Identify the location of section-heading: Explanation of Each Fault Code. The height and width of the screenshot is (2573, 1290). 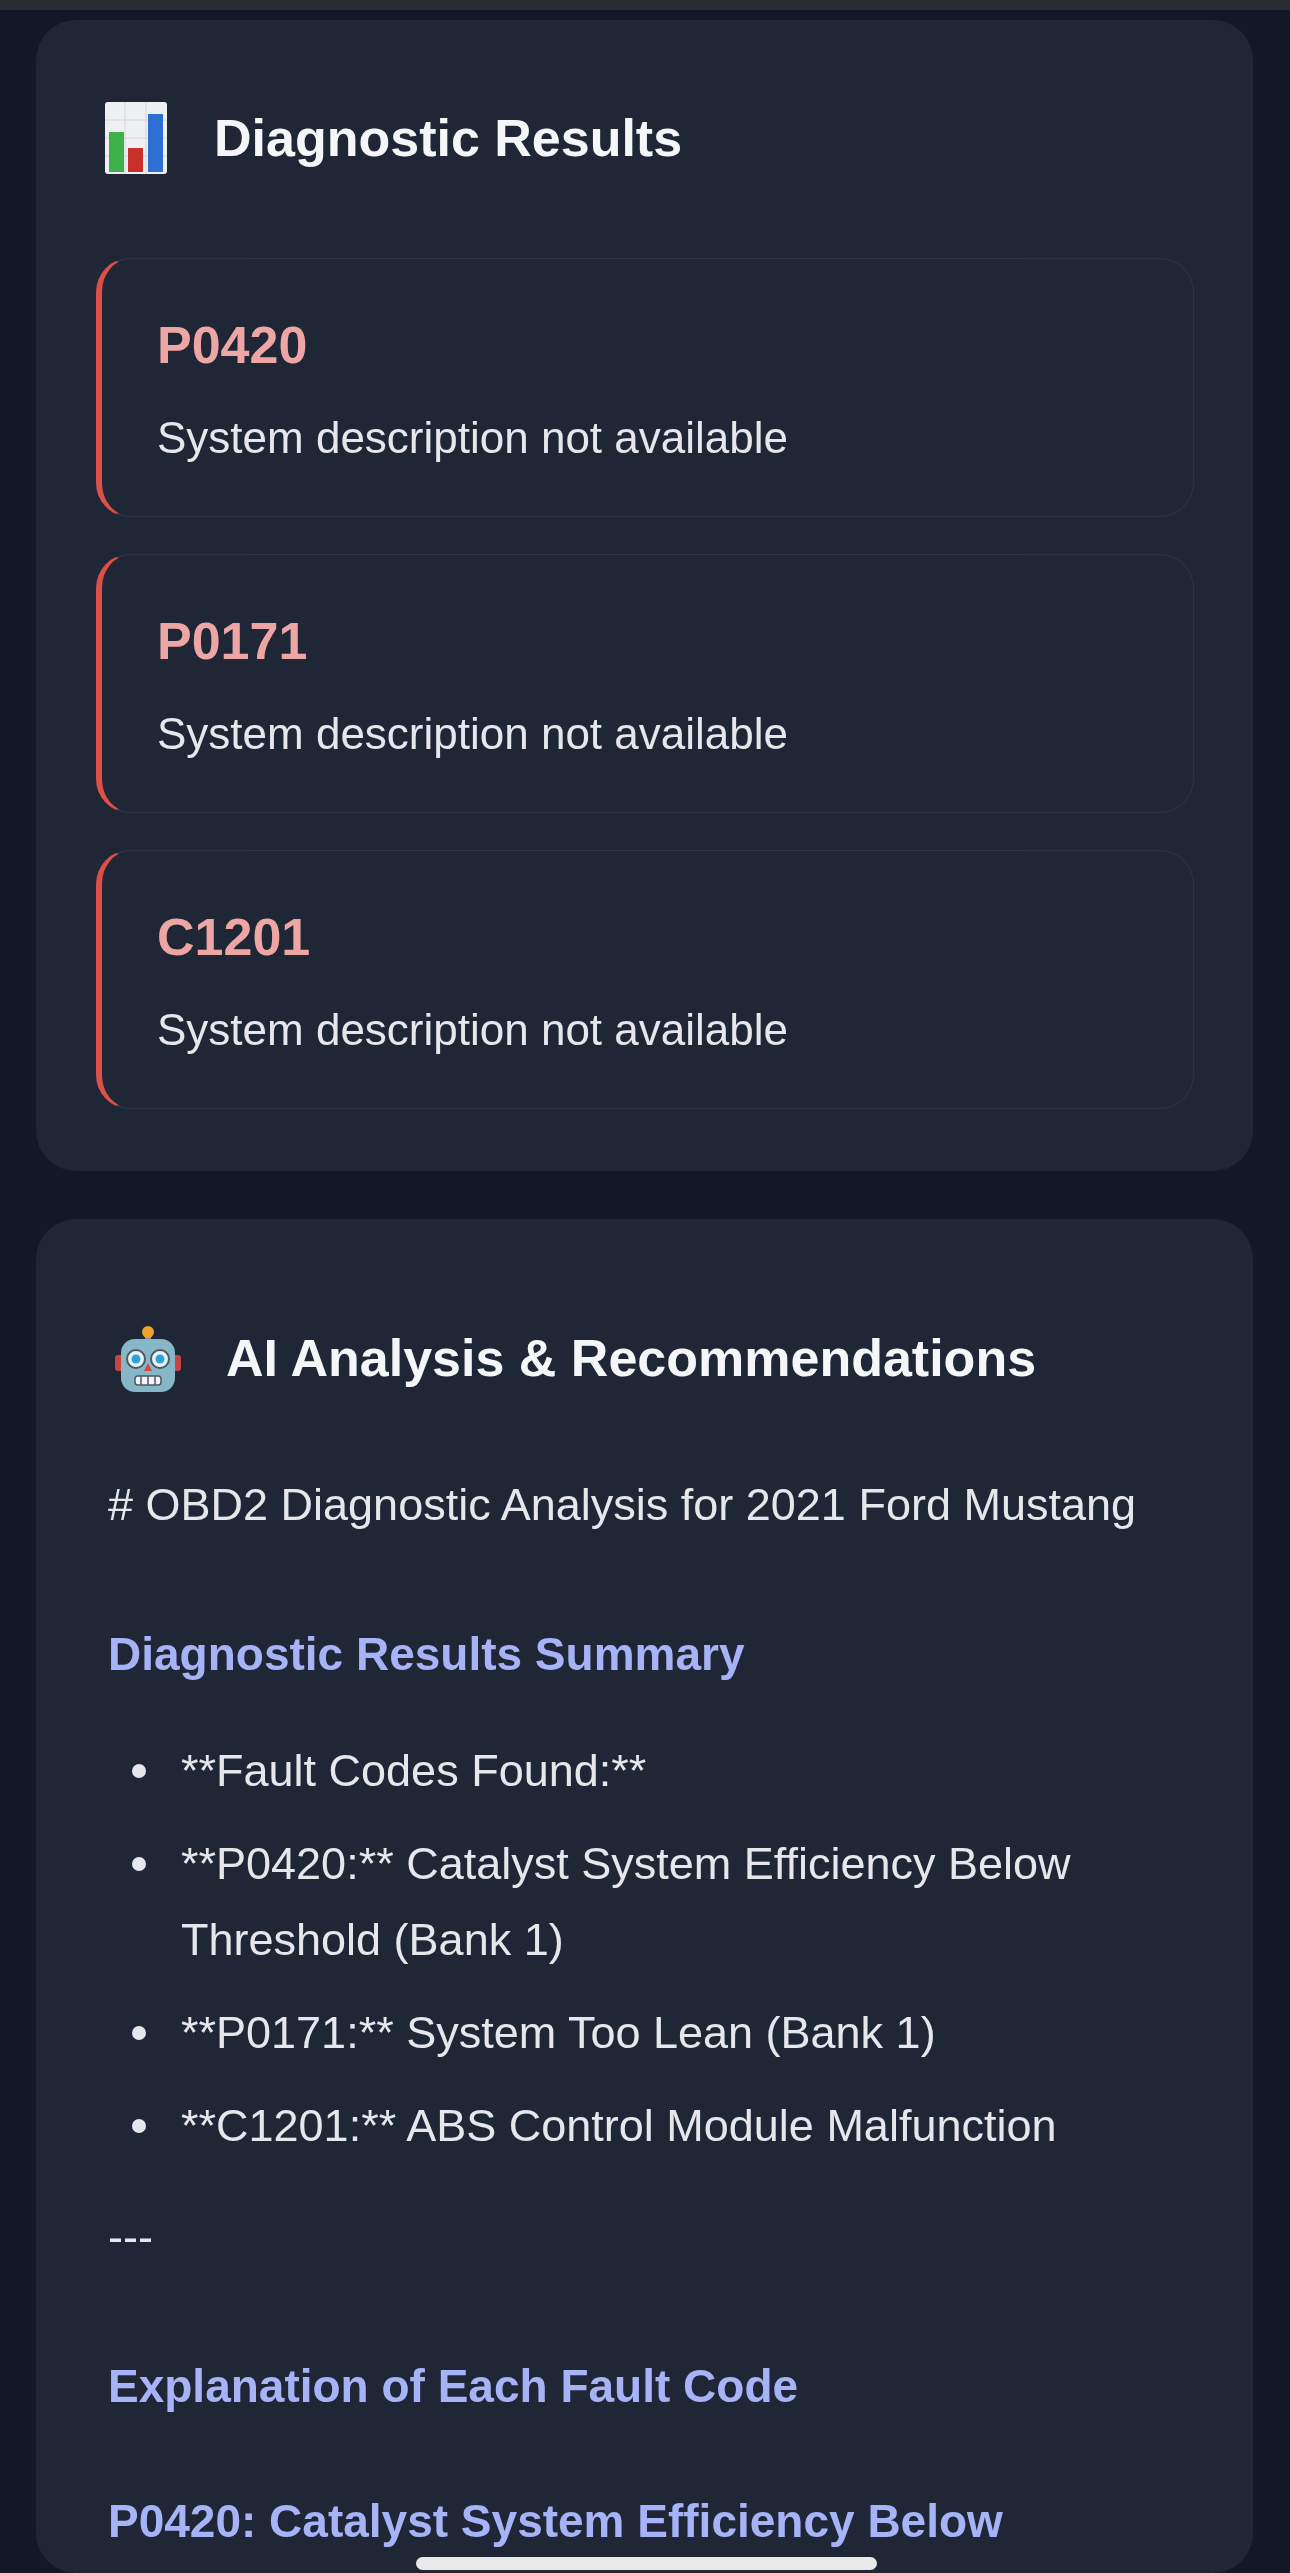
(454, 2386).